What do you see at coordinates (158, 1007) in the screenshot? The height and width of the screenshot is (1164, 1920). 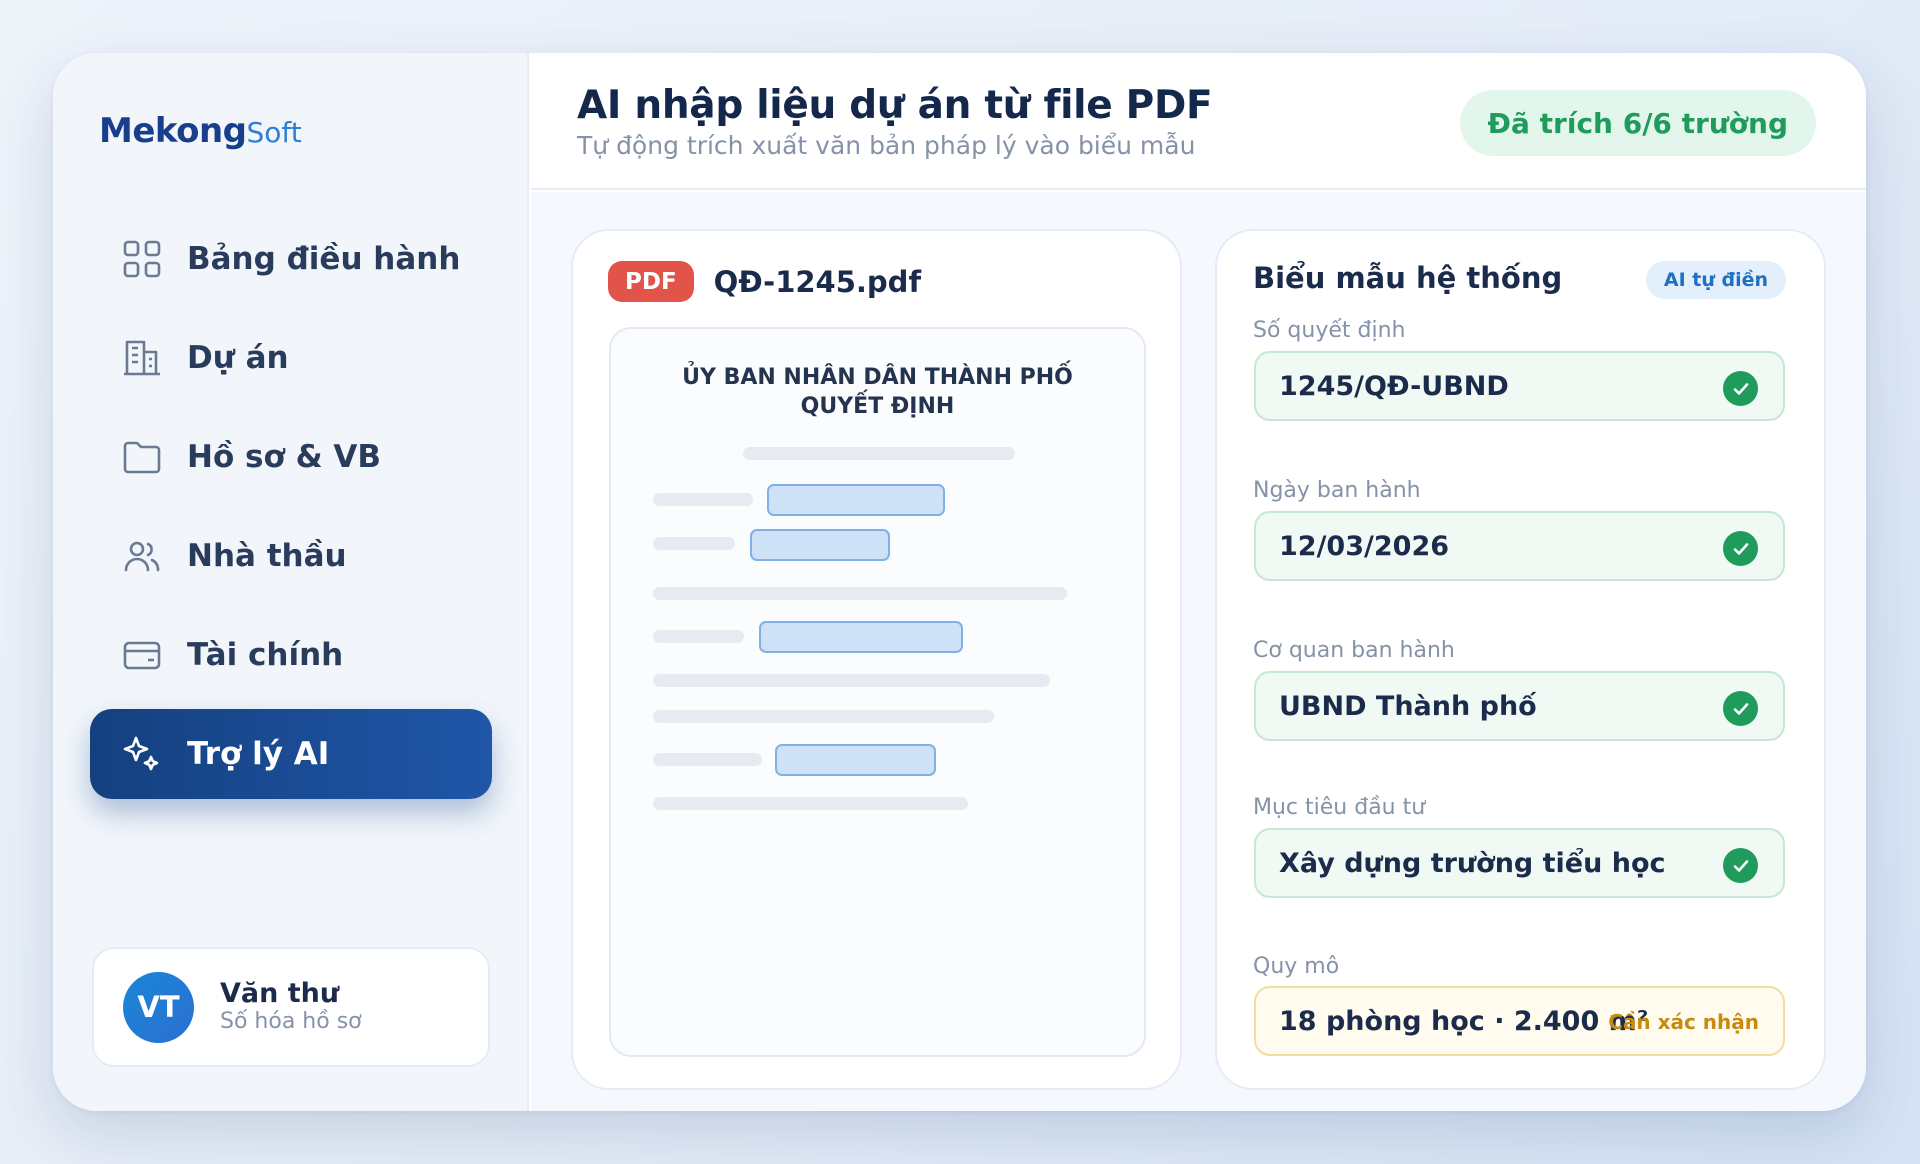 I see `avatar: VT` at bounding box center [158, 1007].